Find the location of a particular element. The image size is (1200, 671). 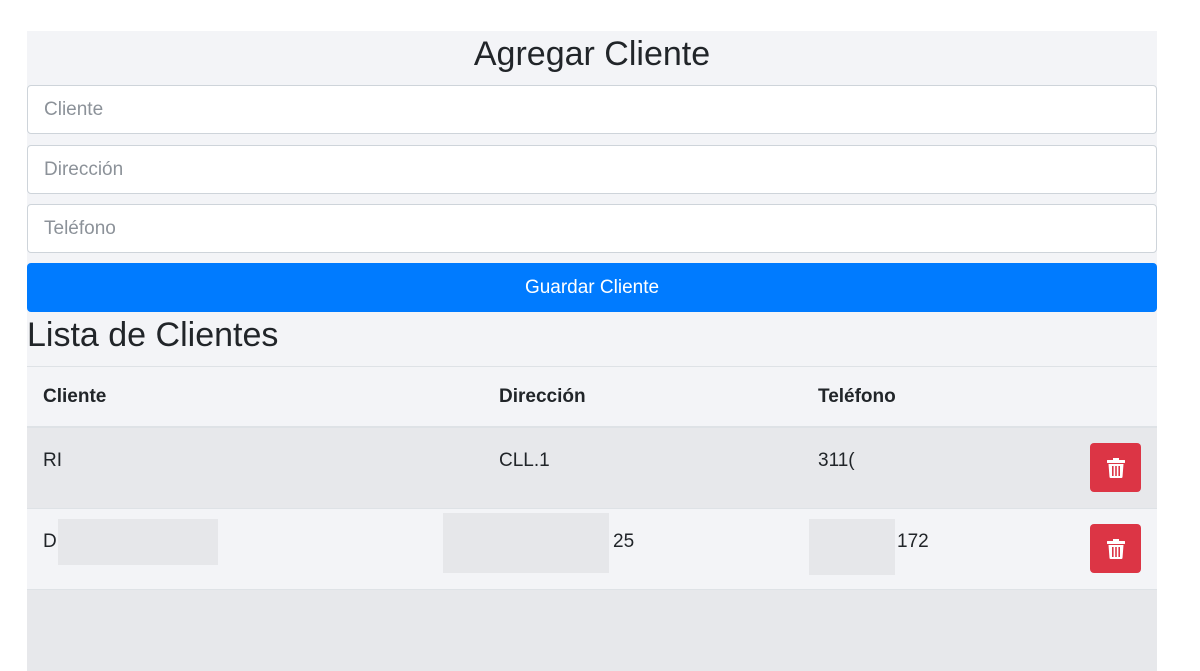

cliente-input is located at coordinates (592, 109).